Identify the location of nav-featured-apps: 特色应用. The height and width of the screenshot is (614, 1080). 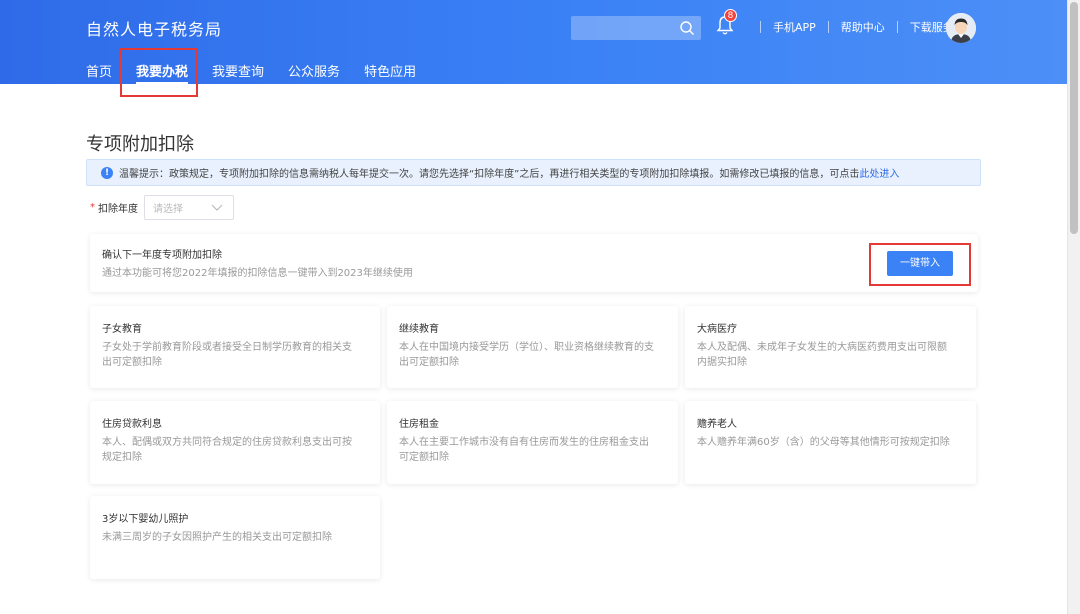
(390, 70).